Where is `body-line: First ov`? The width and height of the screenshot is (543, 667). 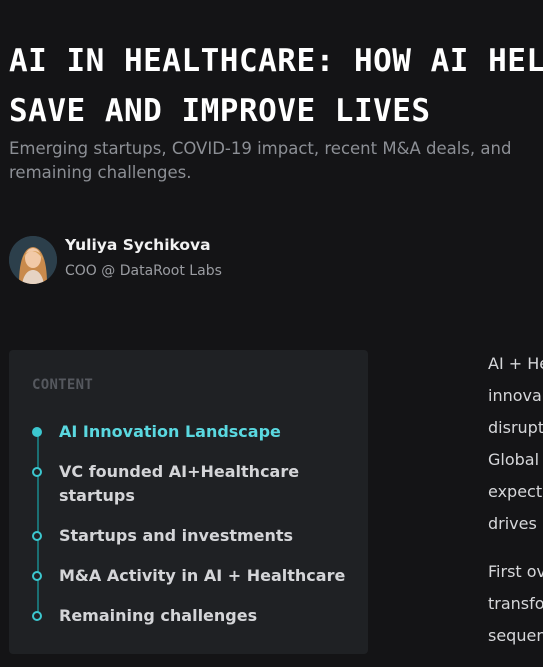 body-line: First ov is located at coordinates (515, 571).